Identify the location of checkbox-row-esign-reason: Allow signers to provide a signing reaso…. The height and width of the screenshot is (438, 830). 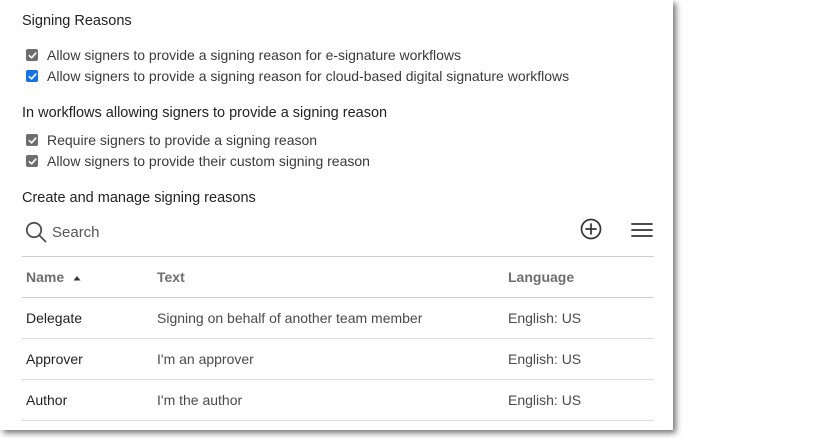
(243, 55).